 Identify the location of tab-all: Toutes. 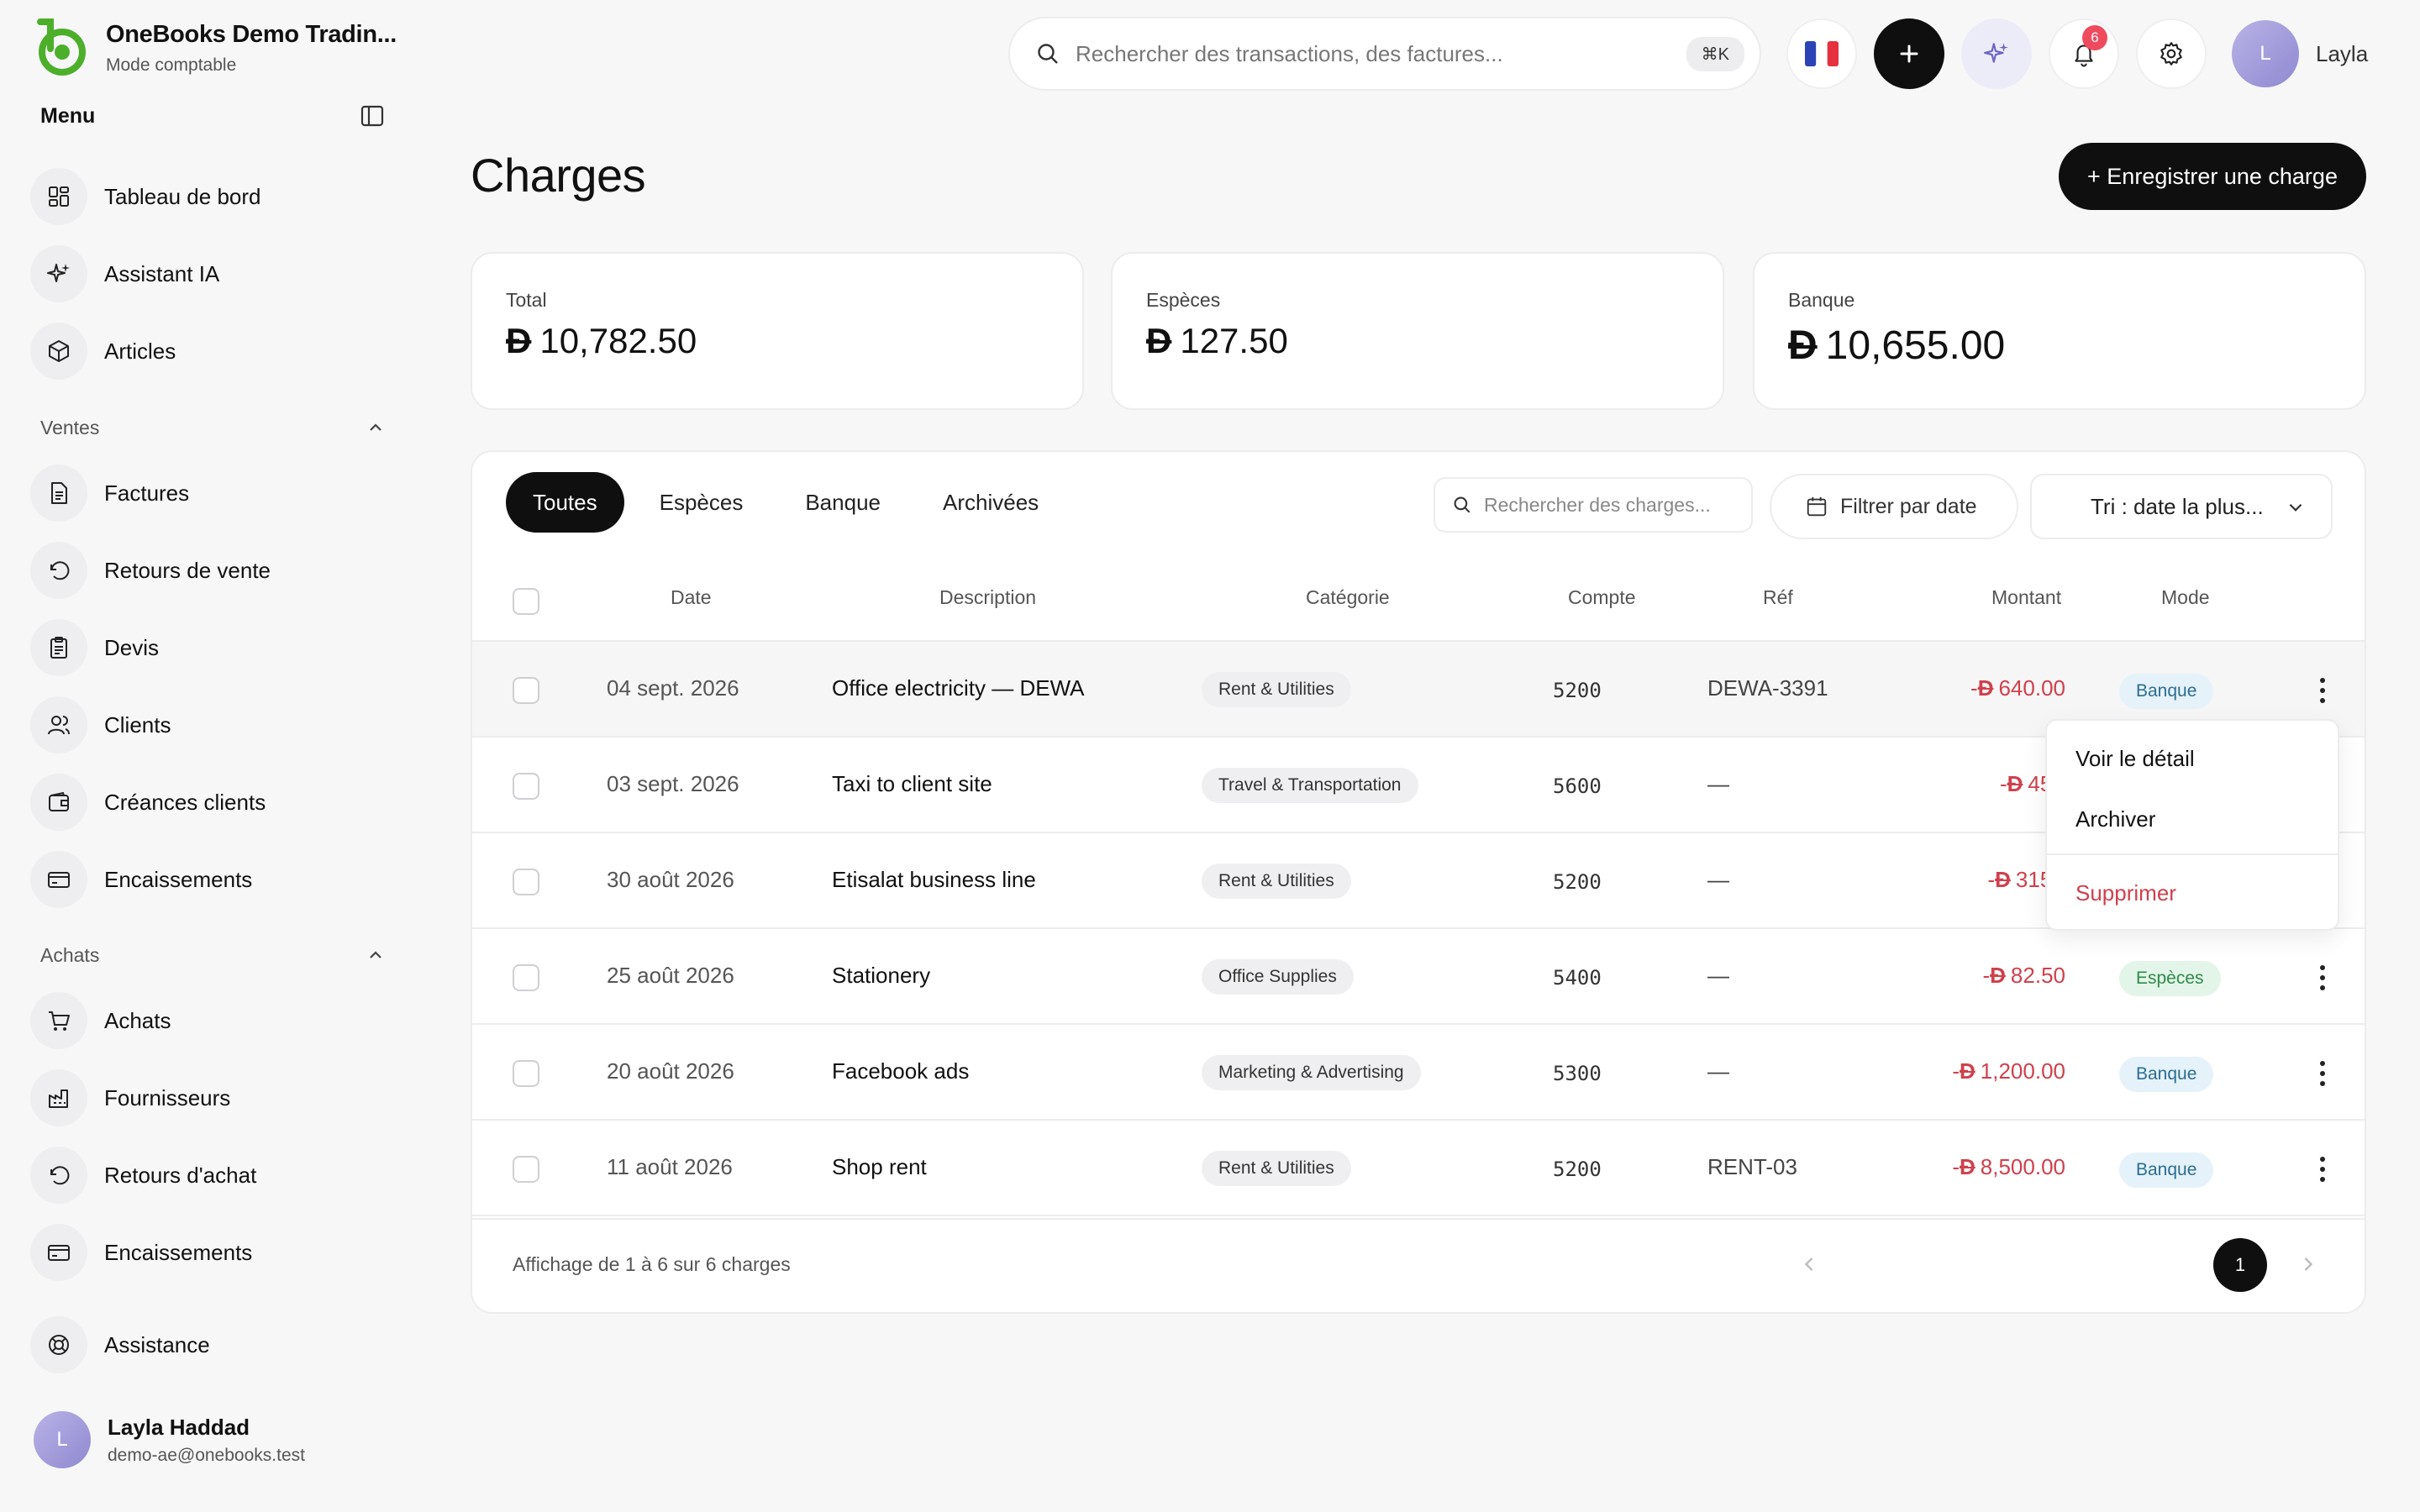
(565, 502).